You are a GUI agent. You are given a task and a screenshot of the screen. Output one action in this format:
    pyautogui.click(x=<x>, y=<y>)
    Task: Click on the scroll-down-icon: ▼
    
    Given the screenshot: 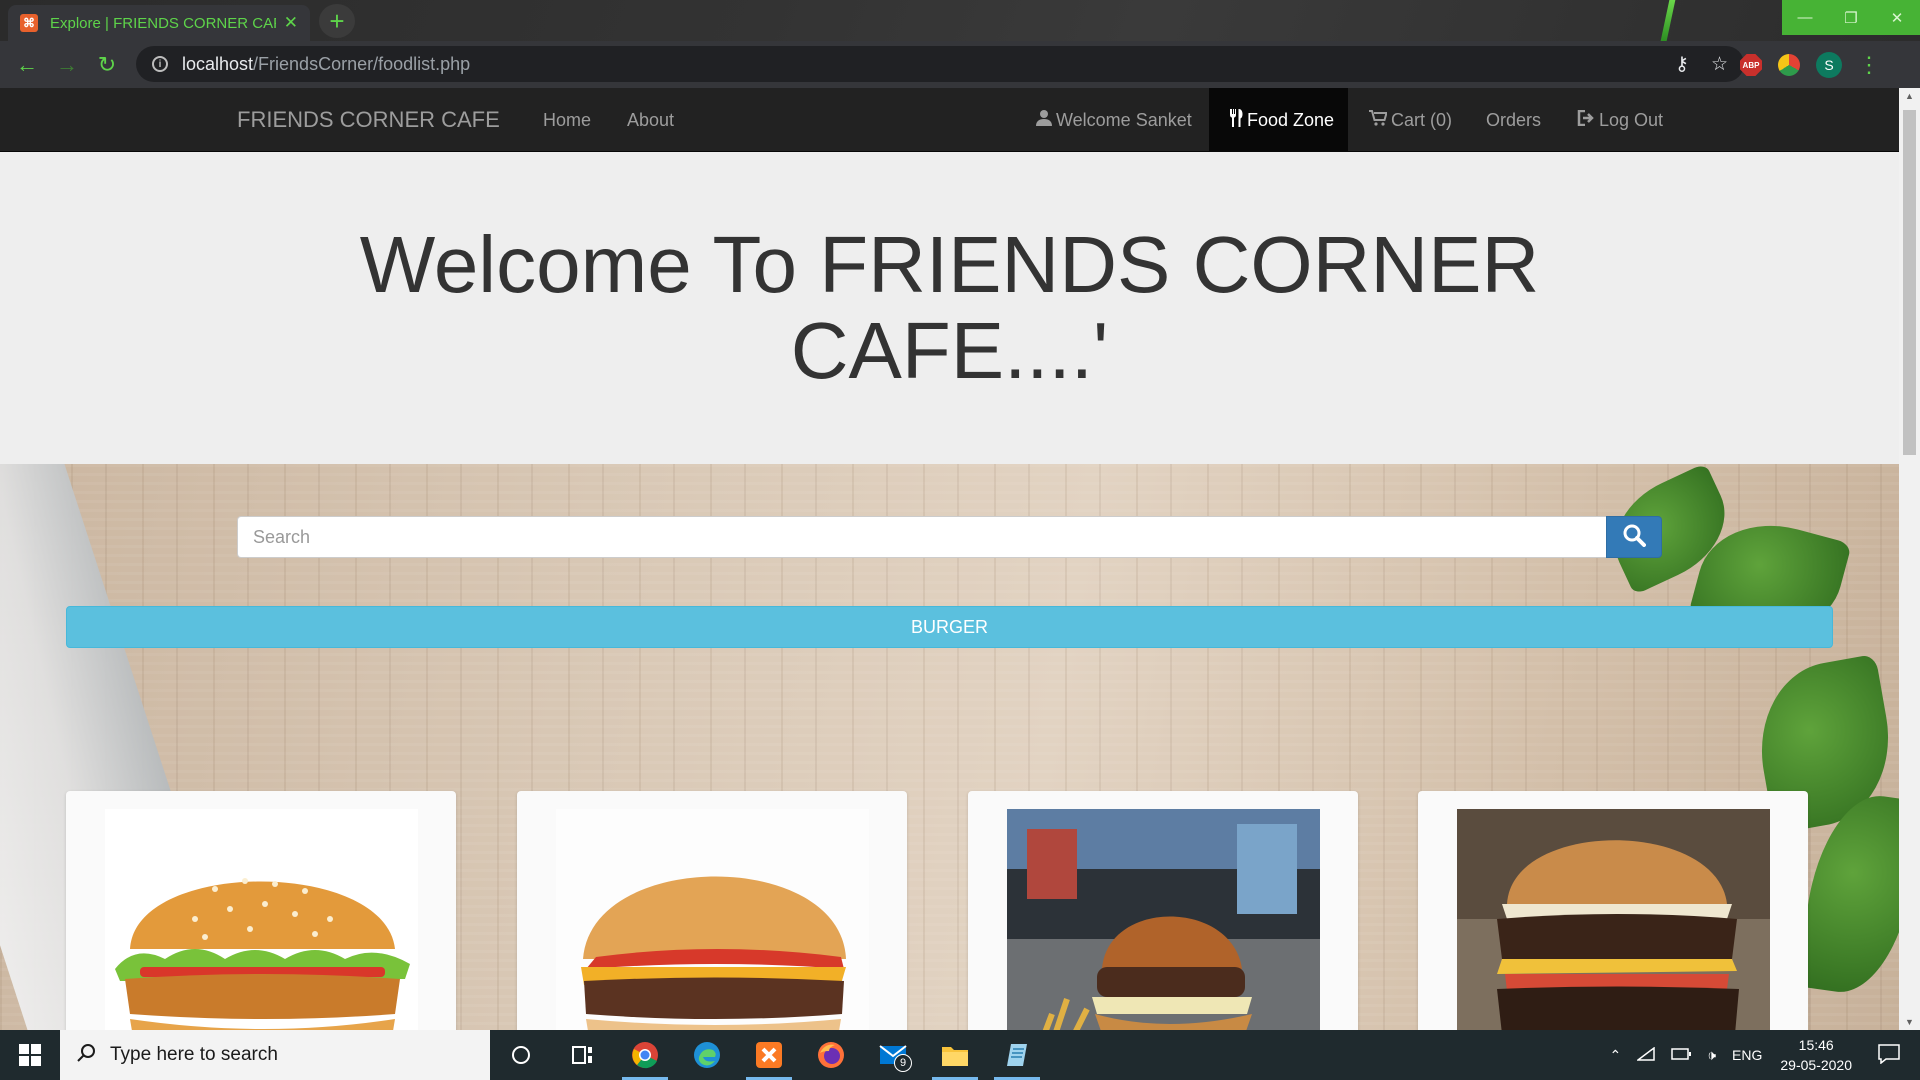 What is the action you would take?
    pyautogui.click(x=1909, y=1022)
    